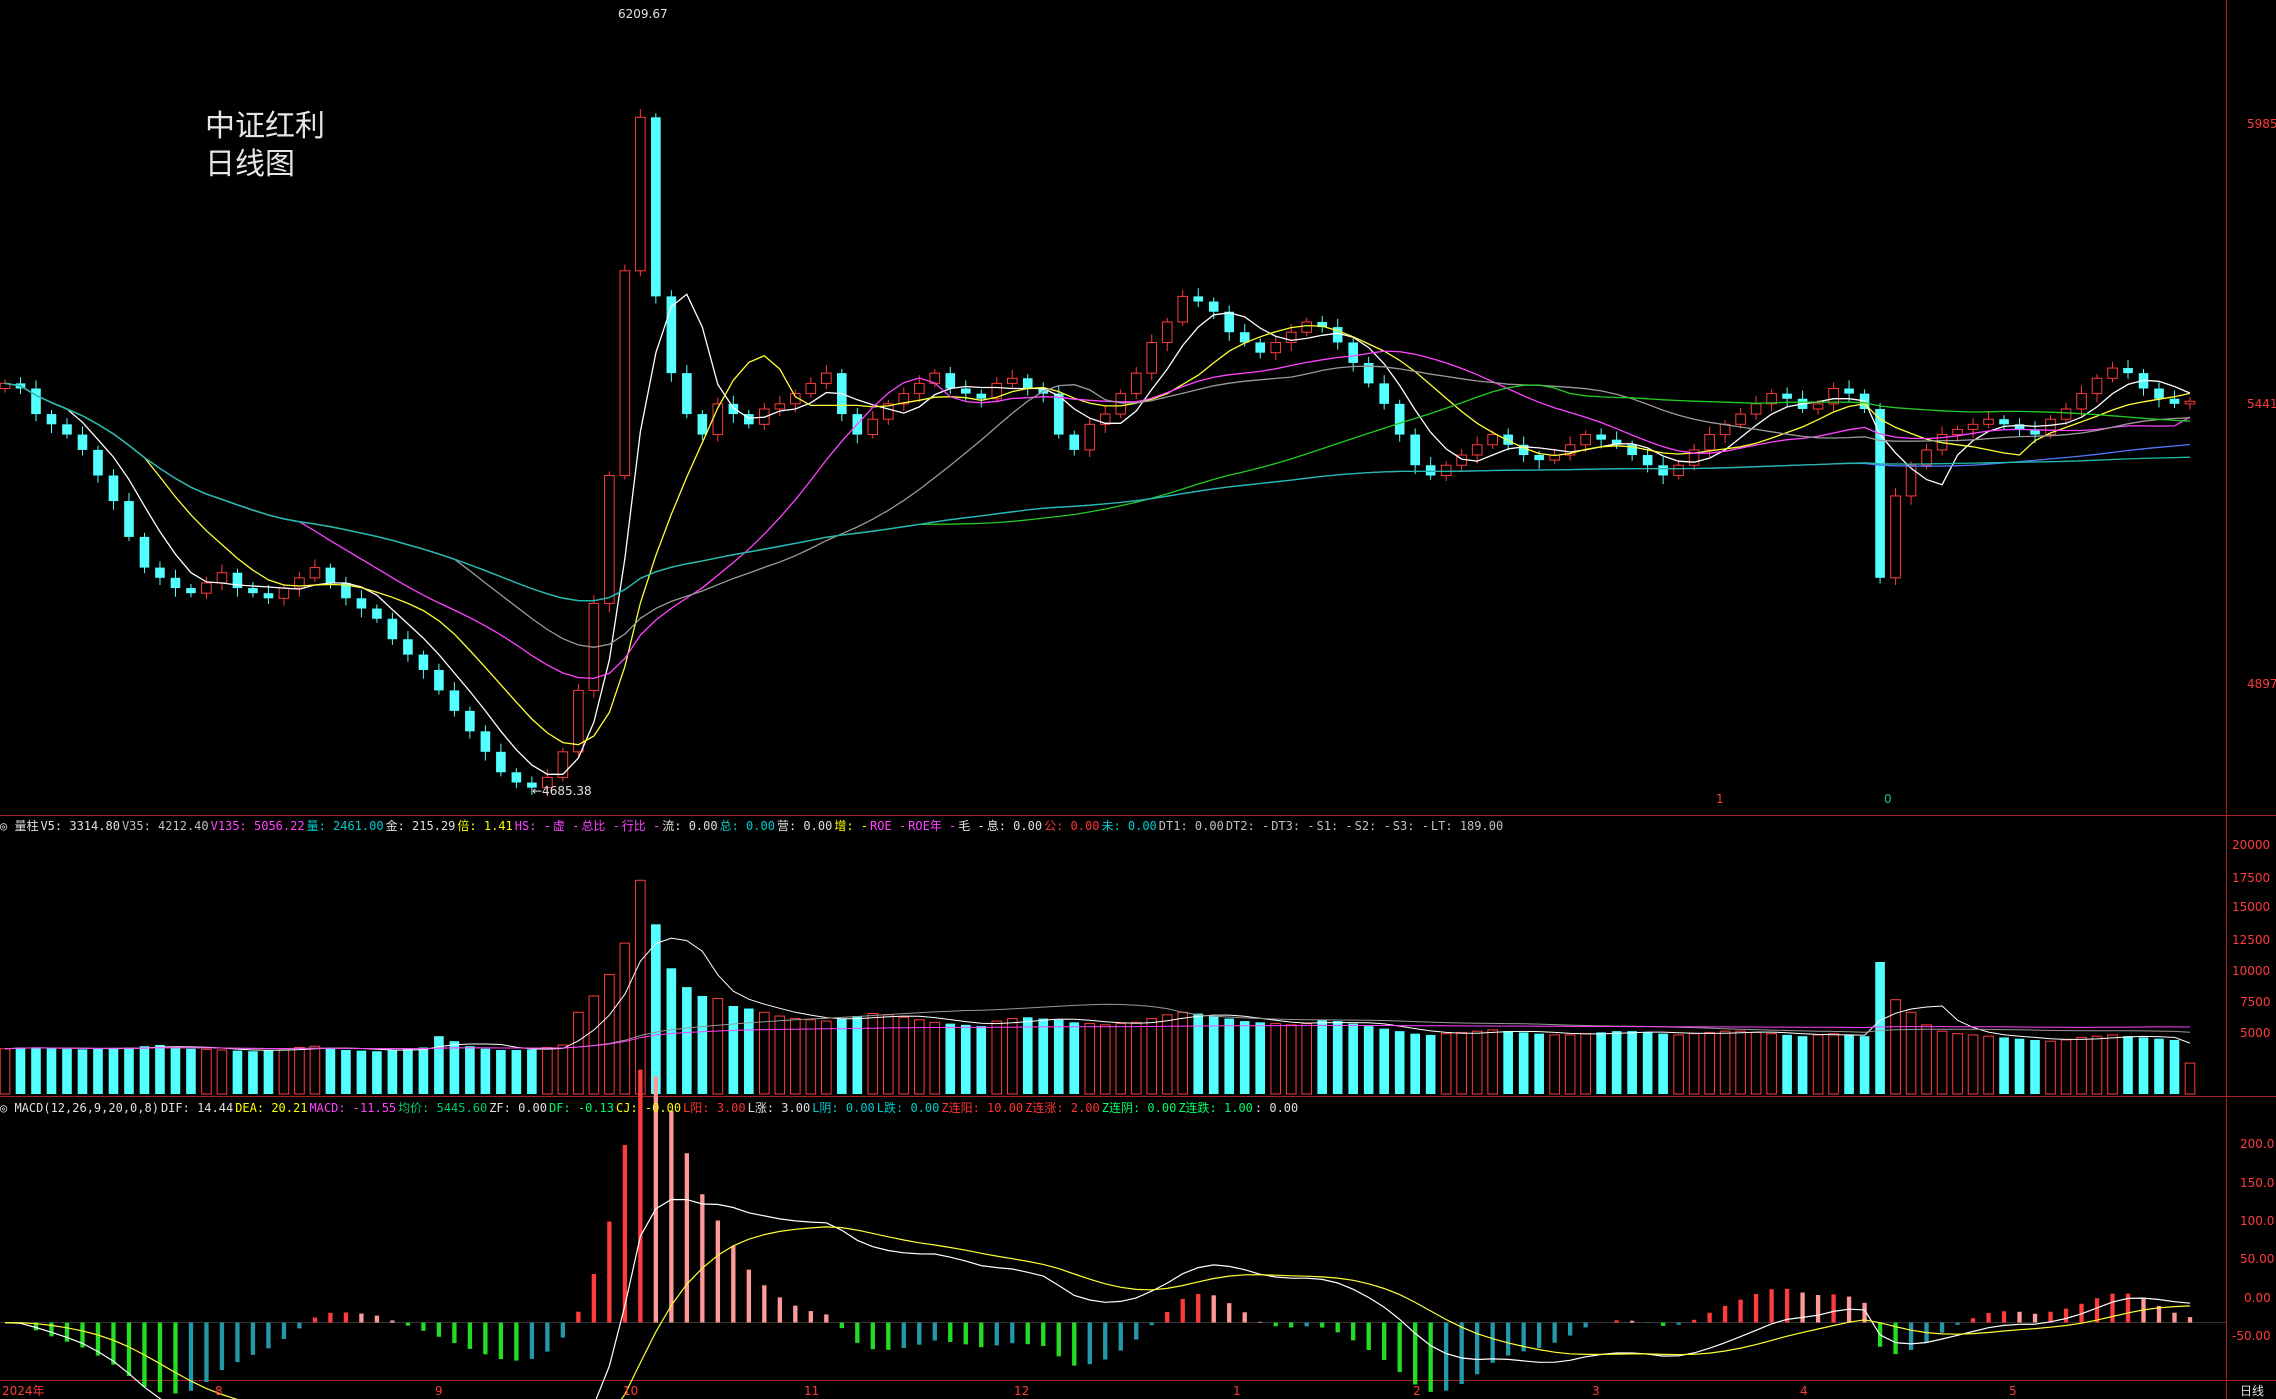  What do you see at coordinates (747, 826) in the screenshot?
I see `vol-info-item: 总: 0.00` at bounding box center [747, 826].